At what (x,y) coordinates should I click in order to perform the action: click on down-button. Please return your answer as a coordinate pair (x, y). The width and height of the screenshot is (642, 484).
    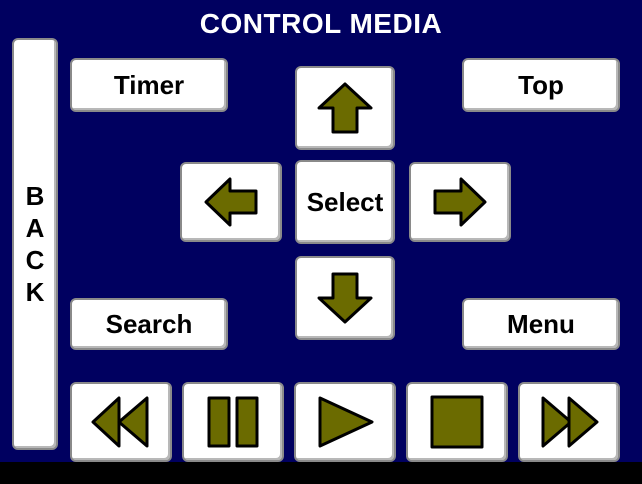
    Looking at the image, I should click on (345, 298).